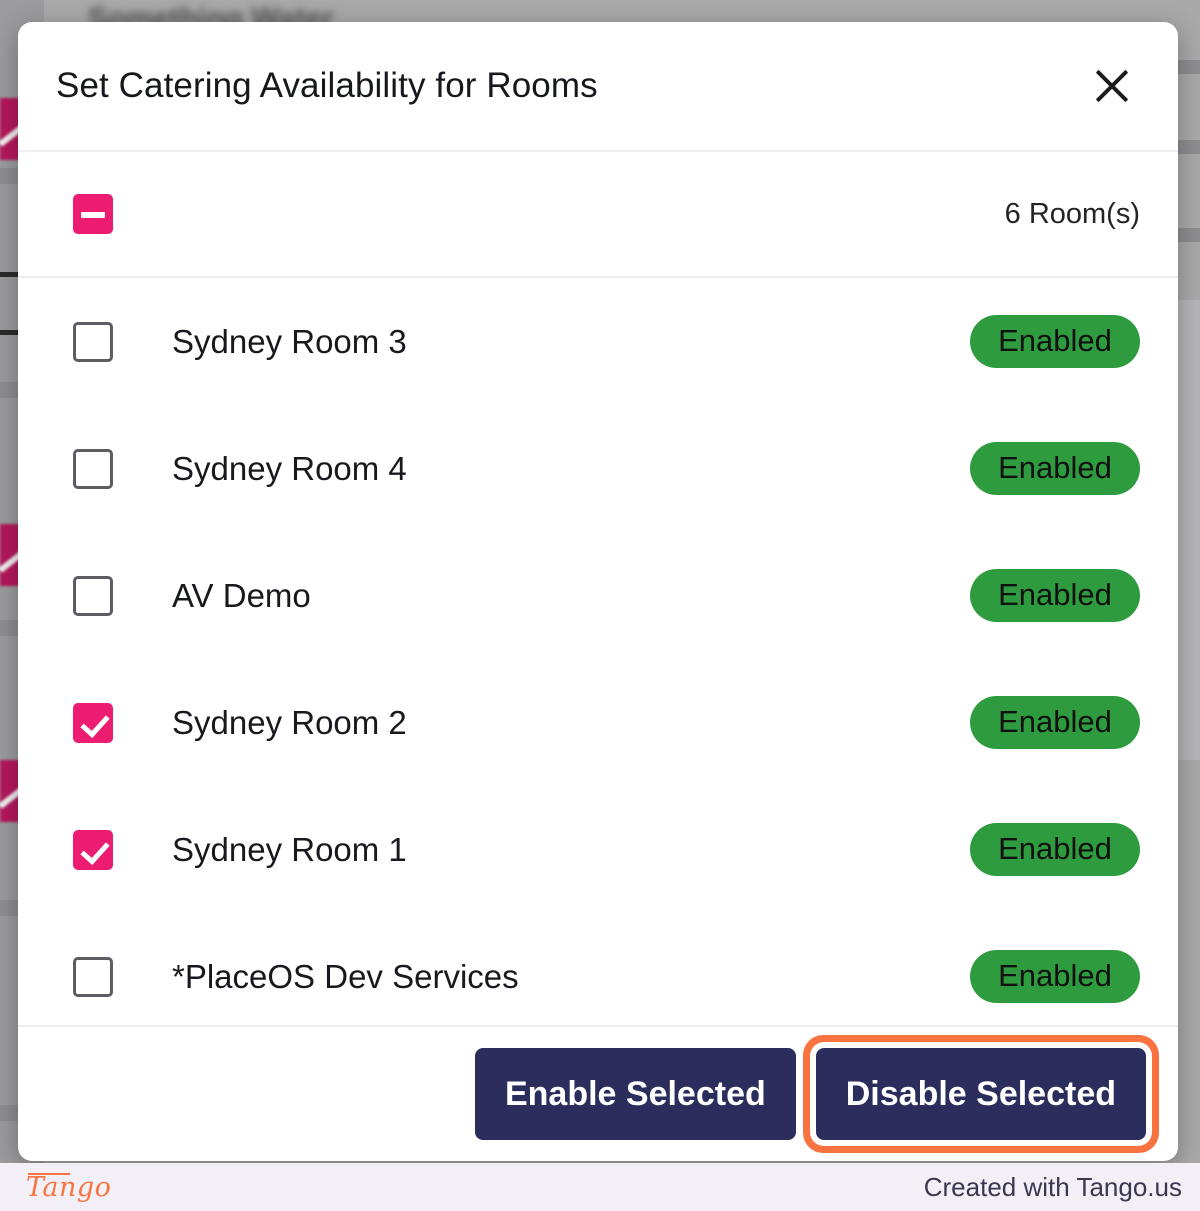 The height and width of the screenshot is (1211, 1200). What do you see at coordinates (327, 85) in the screenshot?
I see `dialog-title: Set Catering Availability for Rooms` at bounding box center [327, 85].